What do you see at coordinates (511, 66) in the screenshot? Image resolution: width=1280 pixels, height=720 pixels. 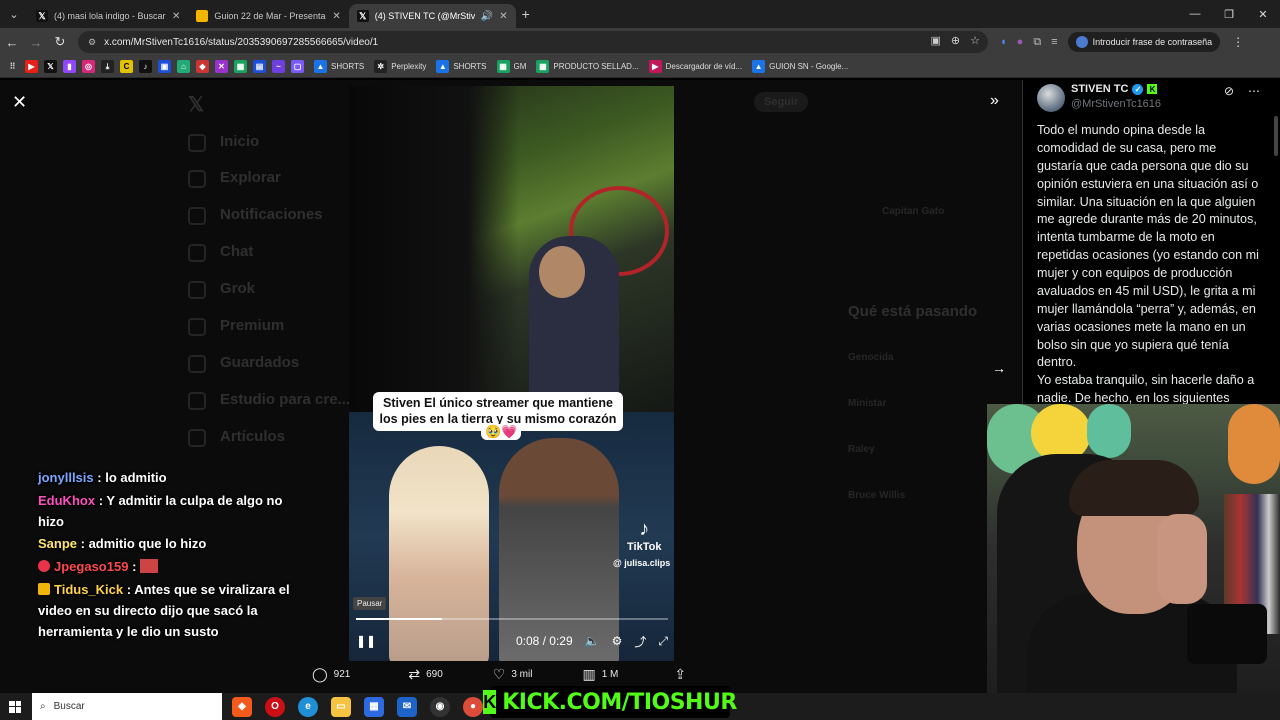 I see `bookmark-item: ▦ GM` at bounding box center [511, 66].